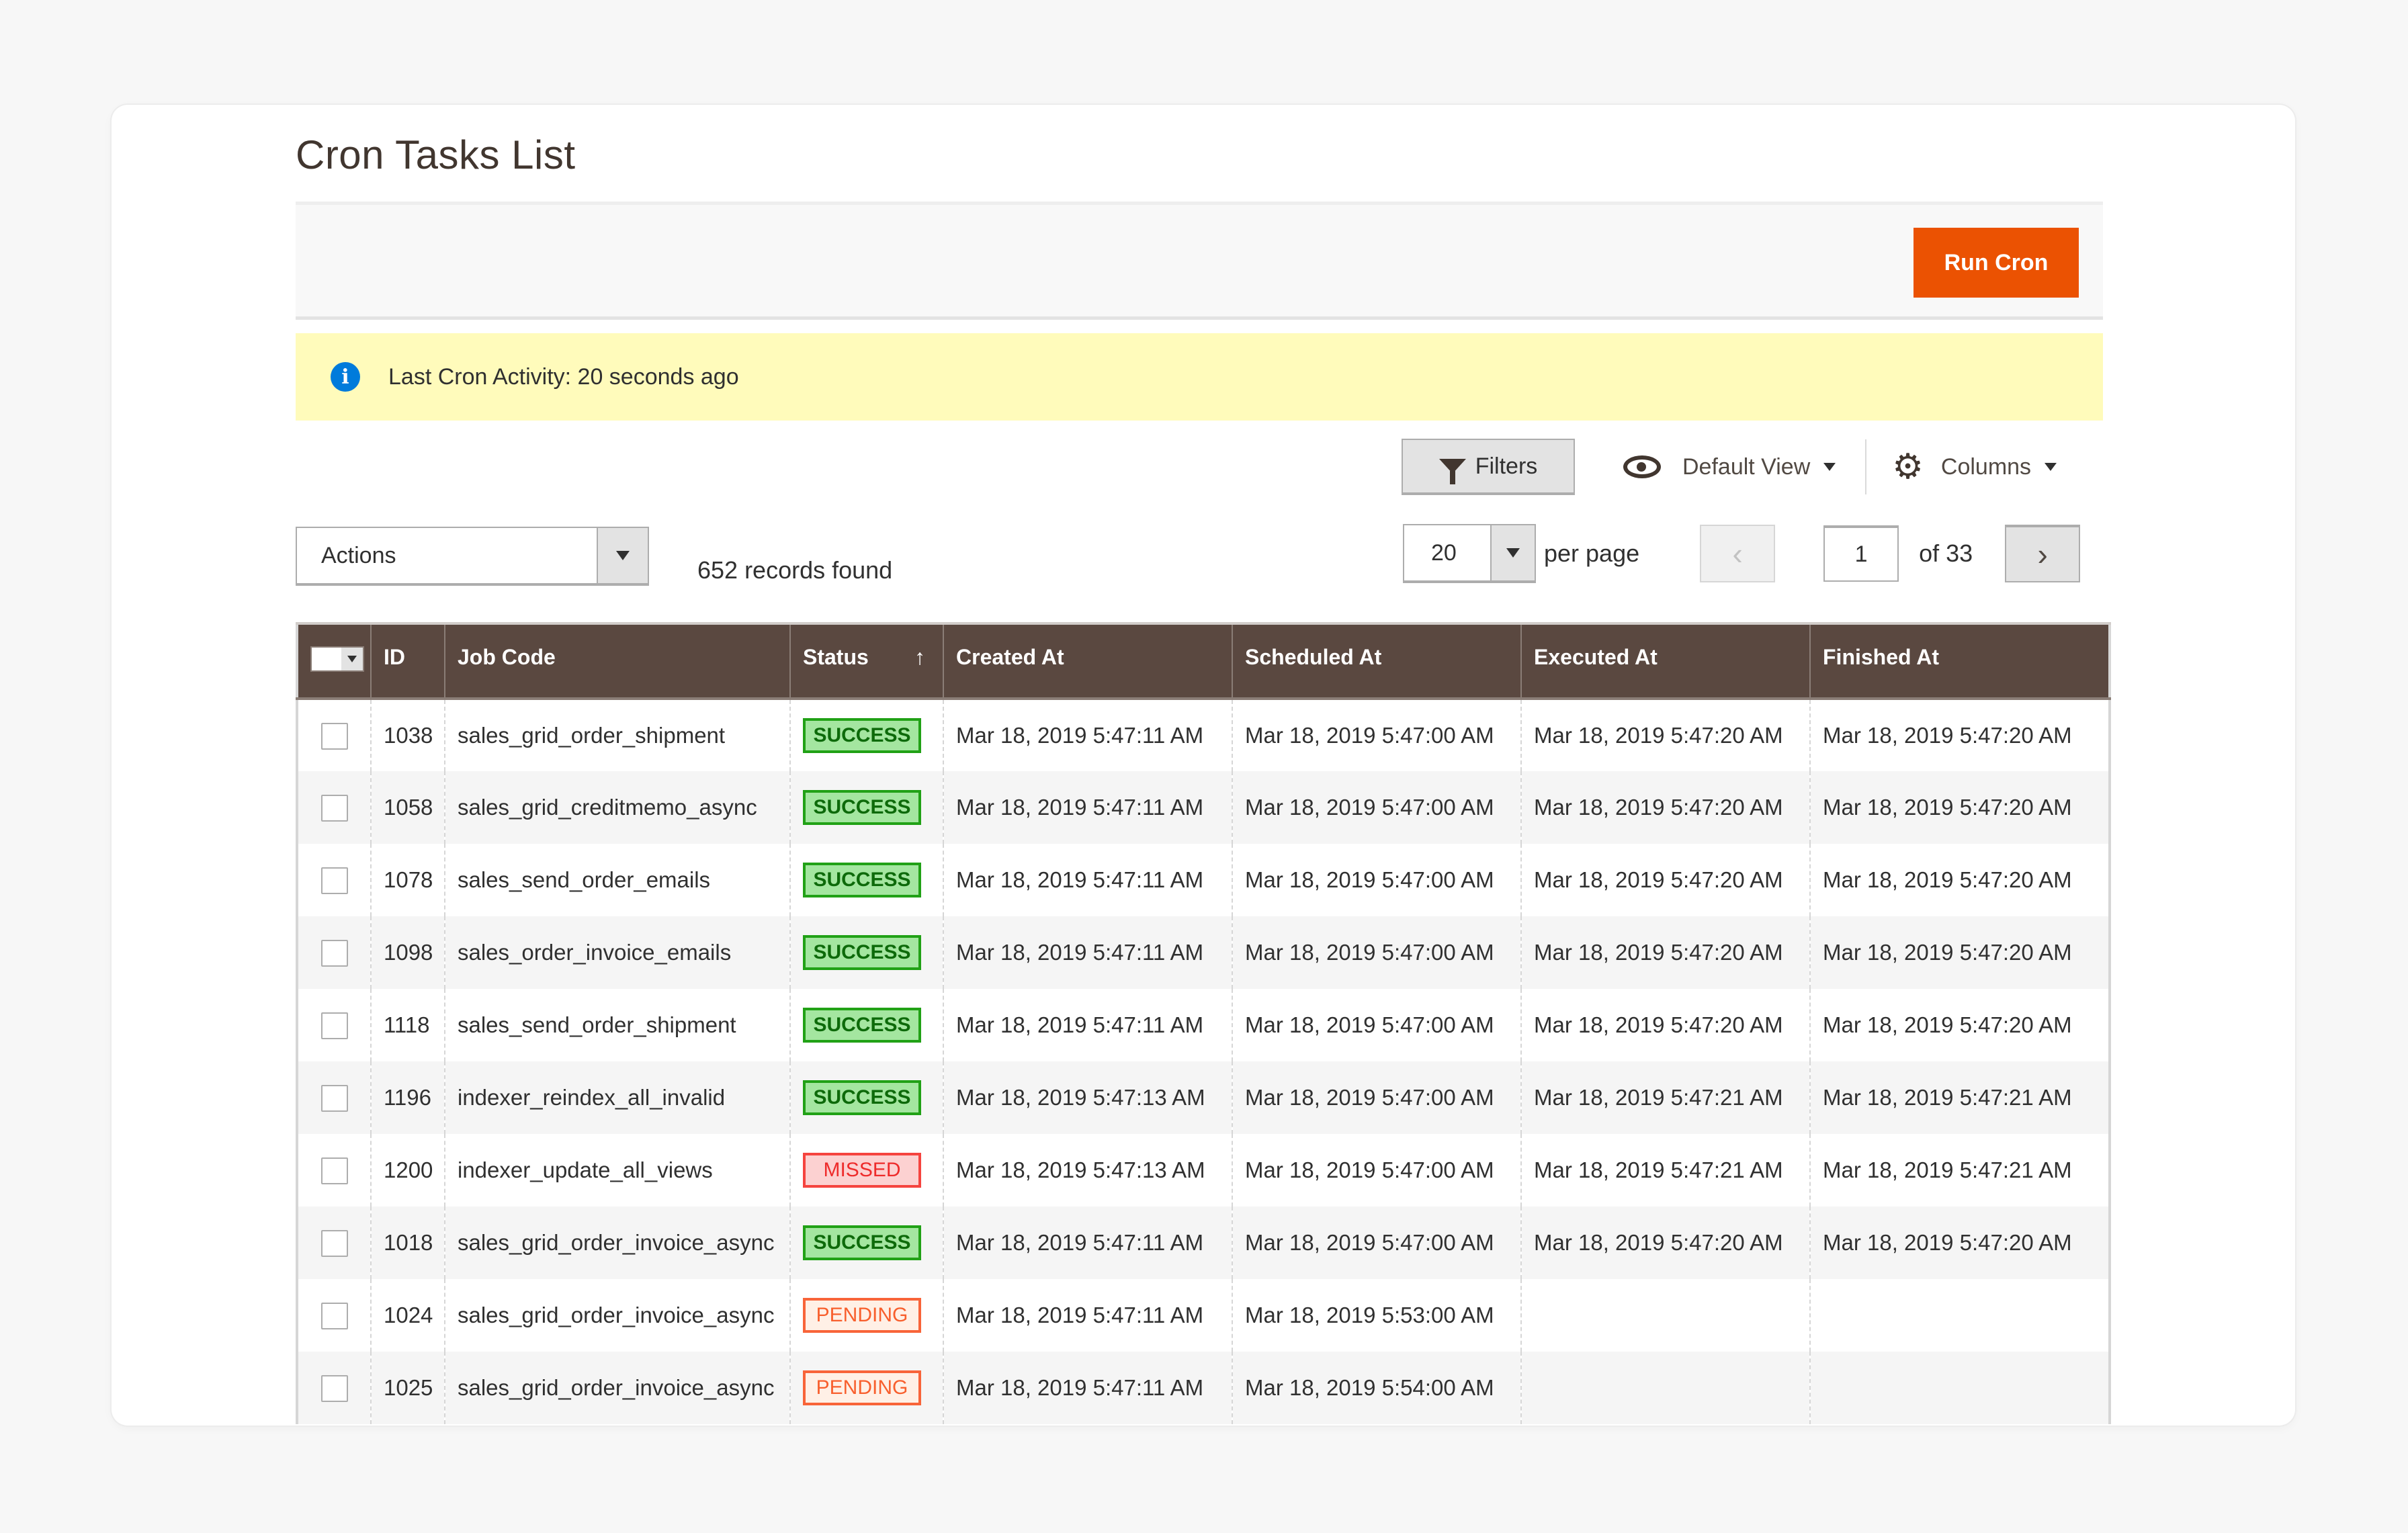 The height and width of the screenshot is (1533, 2408). What do you see at coordinates (1986, 466) in the screenshot?
I see `columns-label: Columns` at bounding box center [1986, 466].